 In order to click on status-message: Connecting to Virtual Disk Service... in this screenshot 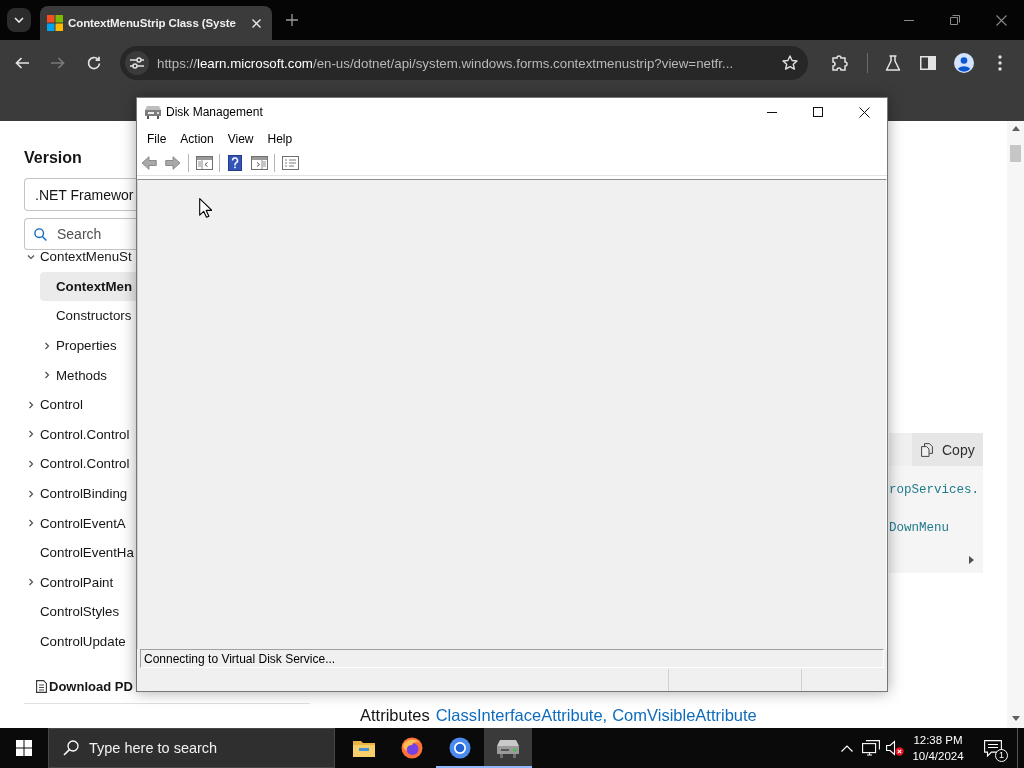, I will do `click(512, 658)`.